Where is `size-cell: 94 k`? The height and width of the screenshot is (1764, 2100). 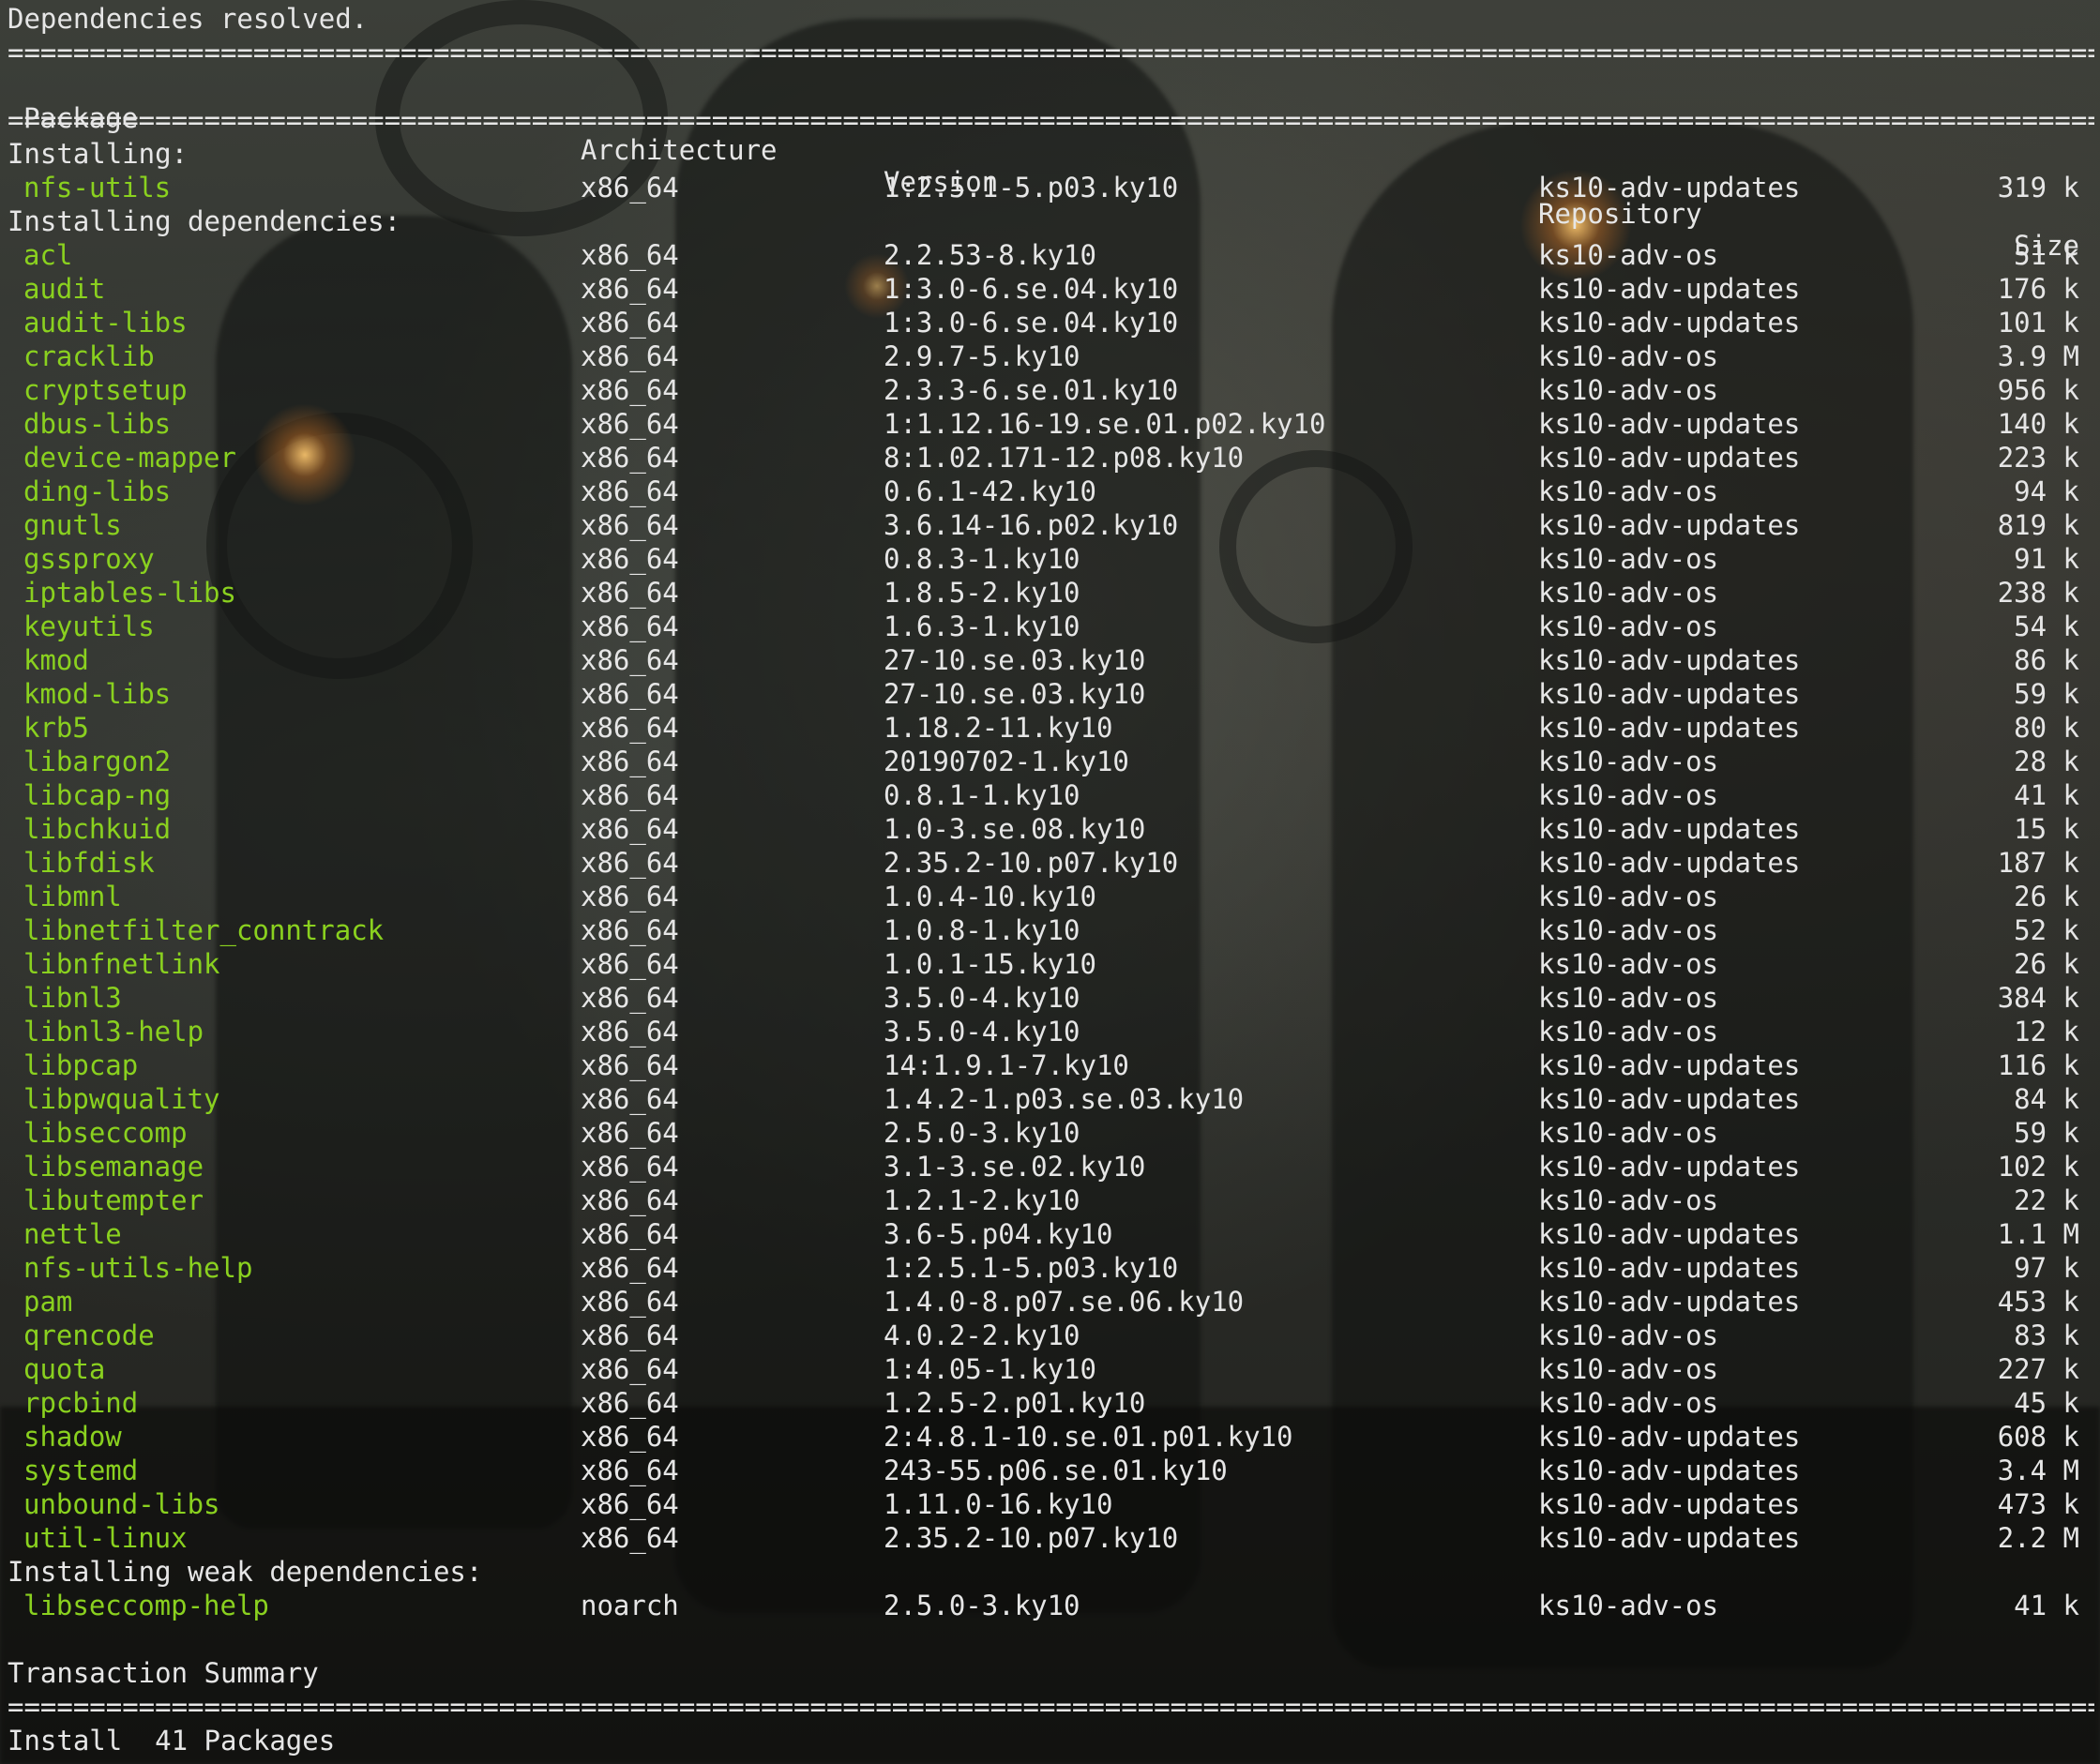
size-cell: 94 k is located at coordinates (2047, 491).